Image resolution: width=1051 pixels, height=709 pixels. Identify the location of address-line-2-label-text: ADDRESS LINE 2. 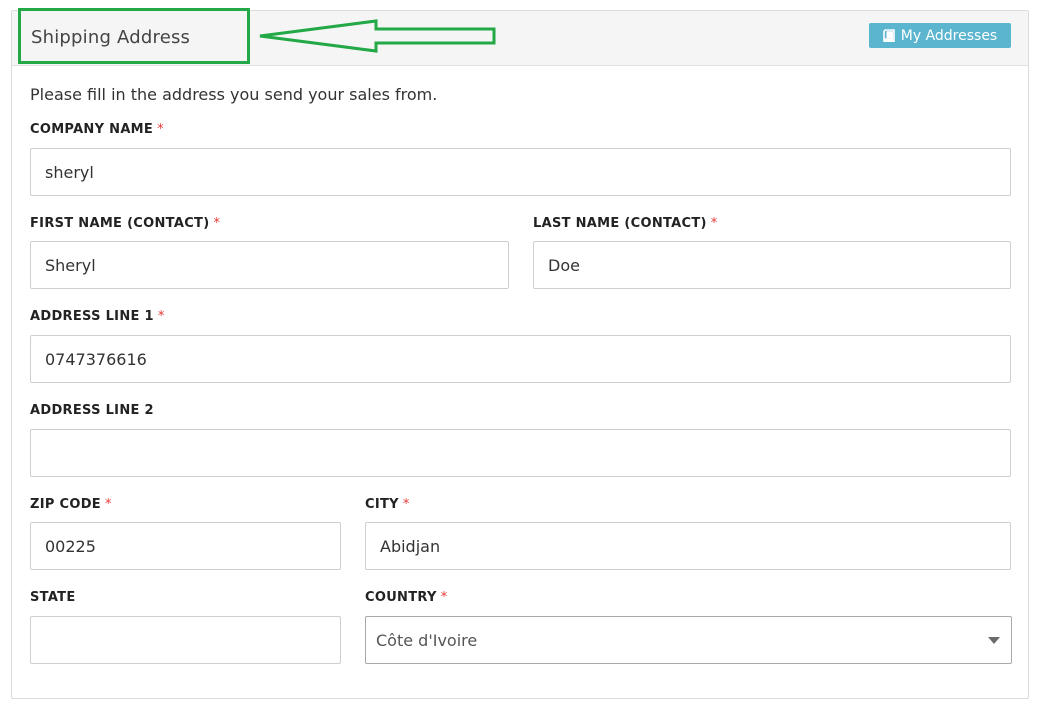
(92, 410).